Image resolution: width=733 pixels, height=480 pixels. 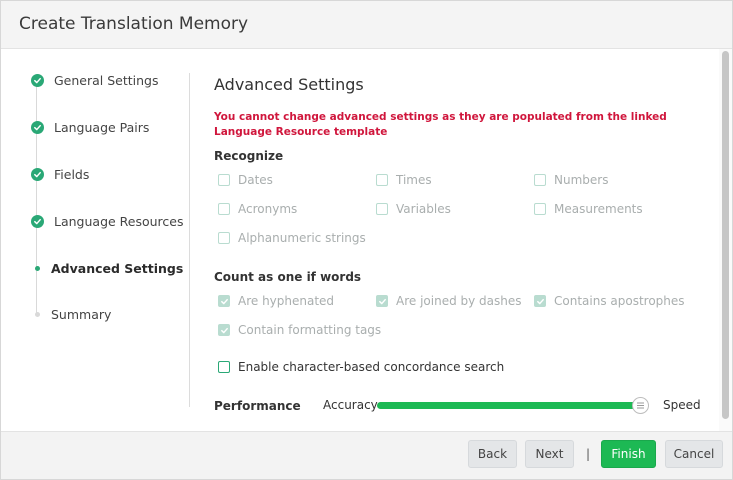 I want to click on step-advanced-settings: Advanced Settings, so click(x=107, y=268).